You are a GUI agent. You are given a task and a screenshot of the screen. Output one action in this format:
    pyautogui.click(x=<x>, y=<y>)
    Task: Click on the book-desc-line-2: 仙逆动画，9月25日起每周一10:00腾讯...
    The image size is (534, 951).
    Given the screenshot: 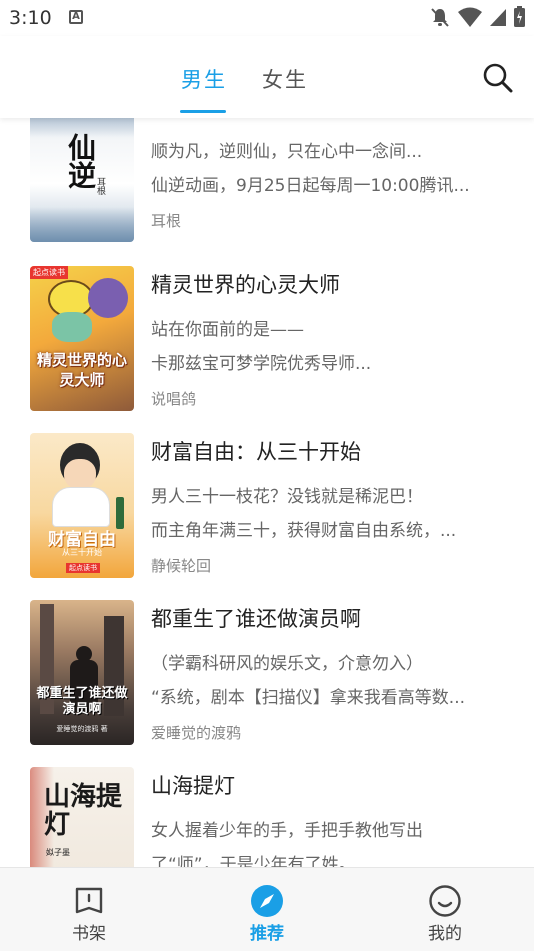 What is the action you would take?
    pyautogui.click(x=310, y=186)
    